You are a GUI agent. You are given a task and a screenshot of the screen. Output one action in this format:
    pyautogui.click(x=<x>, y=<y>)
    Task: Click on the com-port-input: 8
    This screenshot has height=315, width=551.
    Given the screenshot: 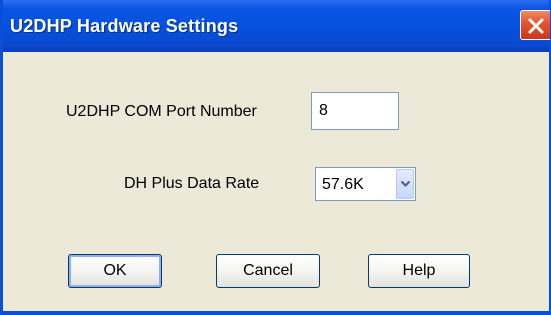 What is the action you would take?
    pyautogui.click(x=355, y=111)
    